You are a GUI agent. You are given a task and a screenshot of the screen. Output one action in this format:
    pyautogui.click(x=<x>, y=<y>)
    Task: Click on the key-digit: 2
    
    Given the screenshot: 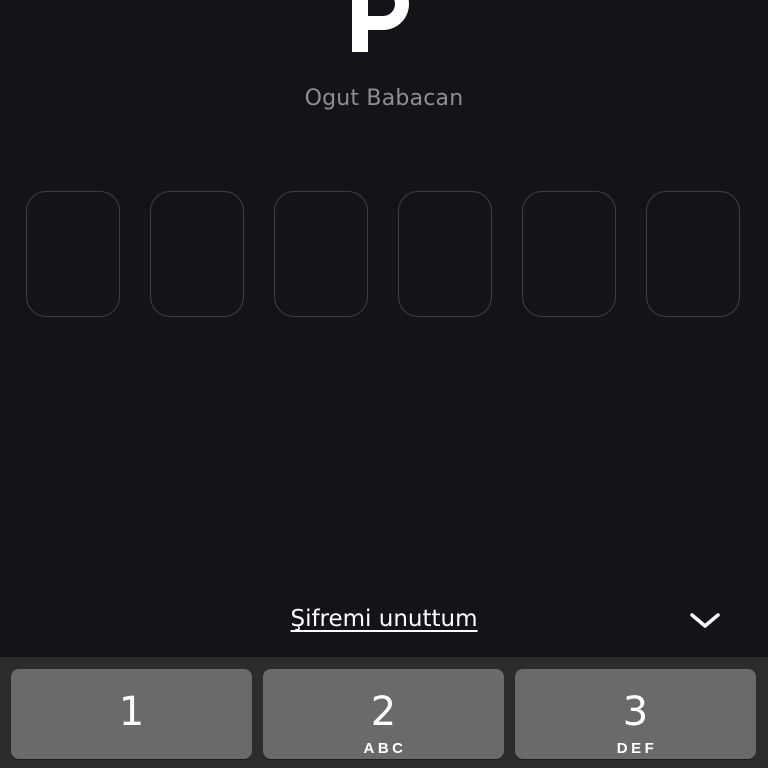 What is the action you would take?
    pyautogui.click(x=383, y=712)
    